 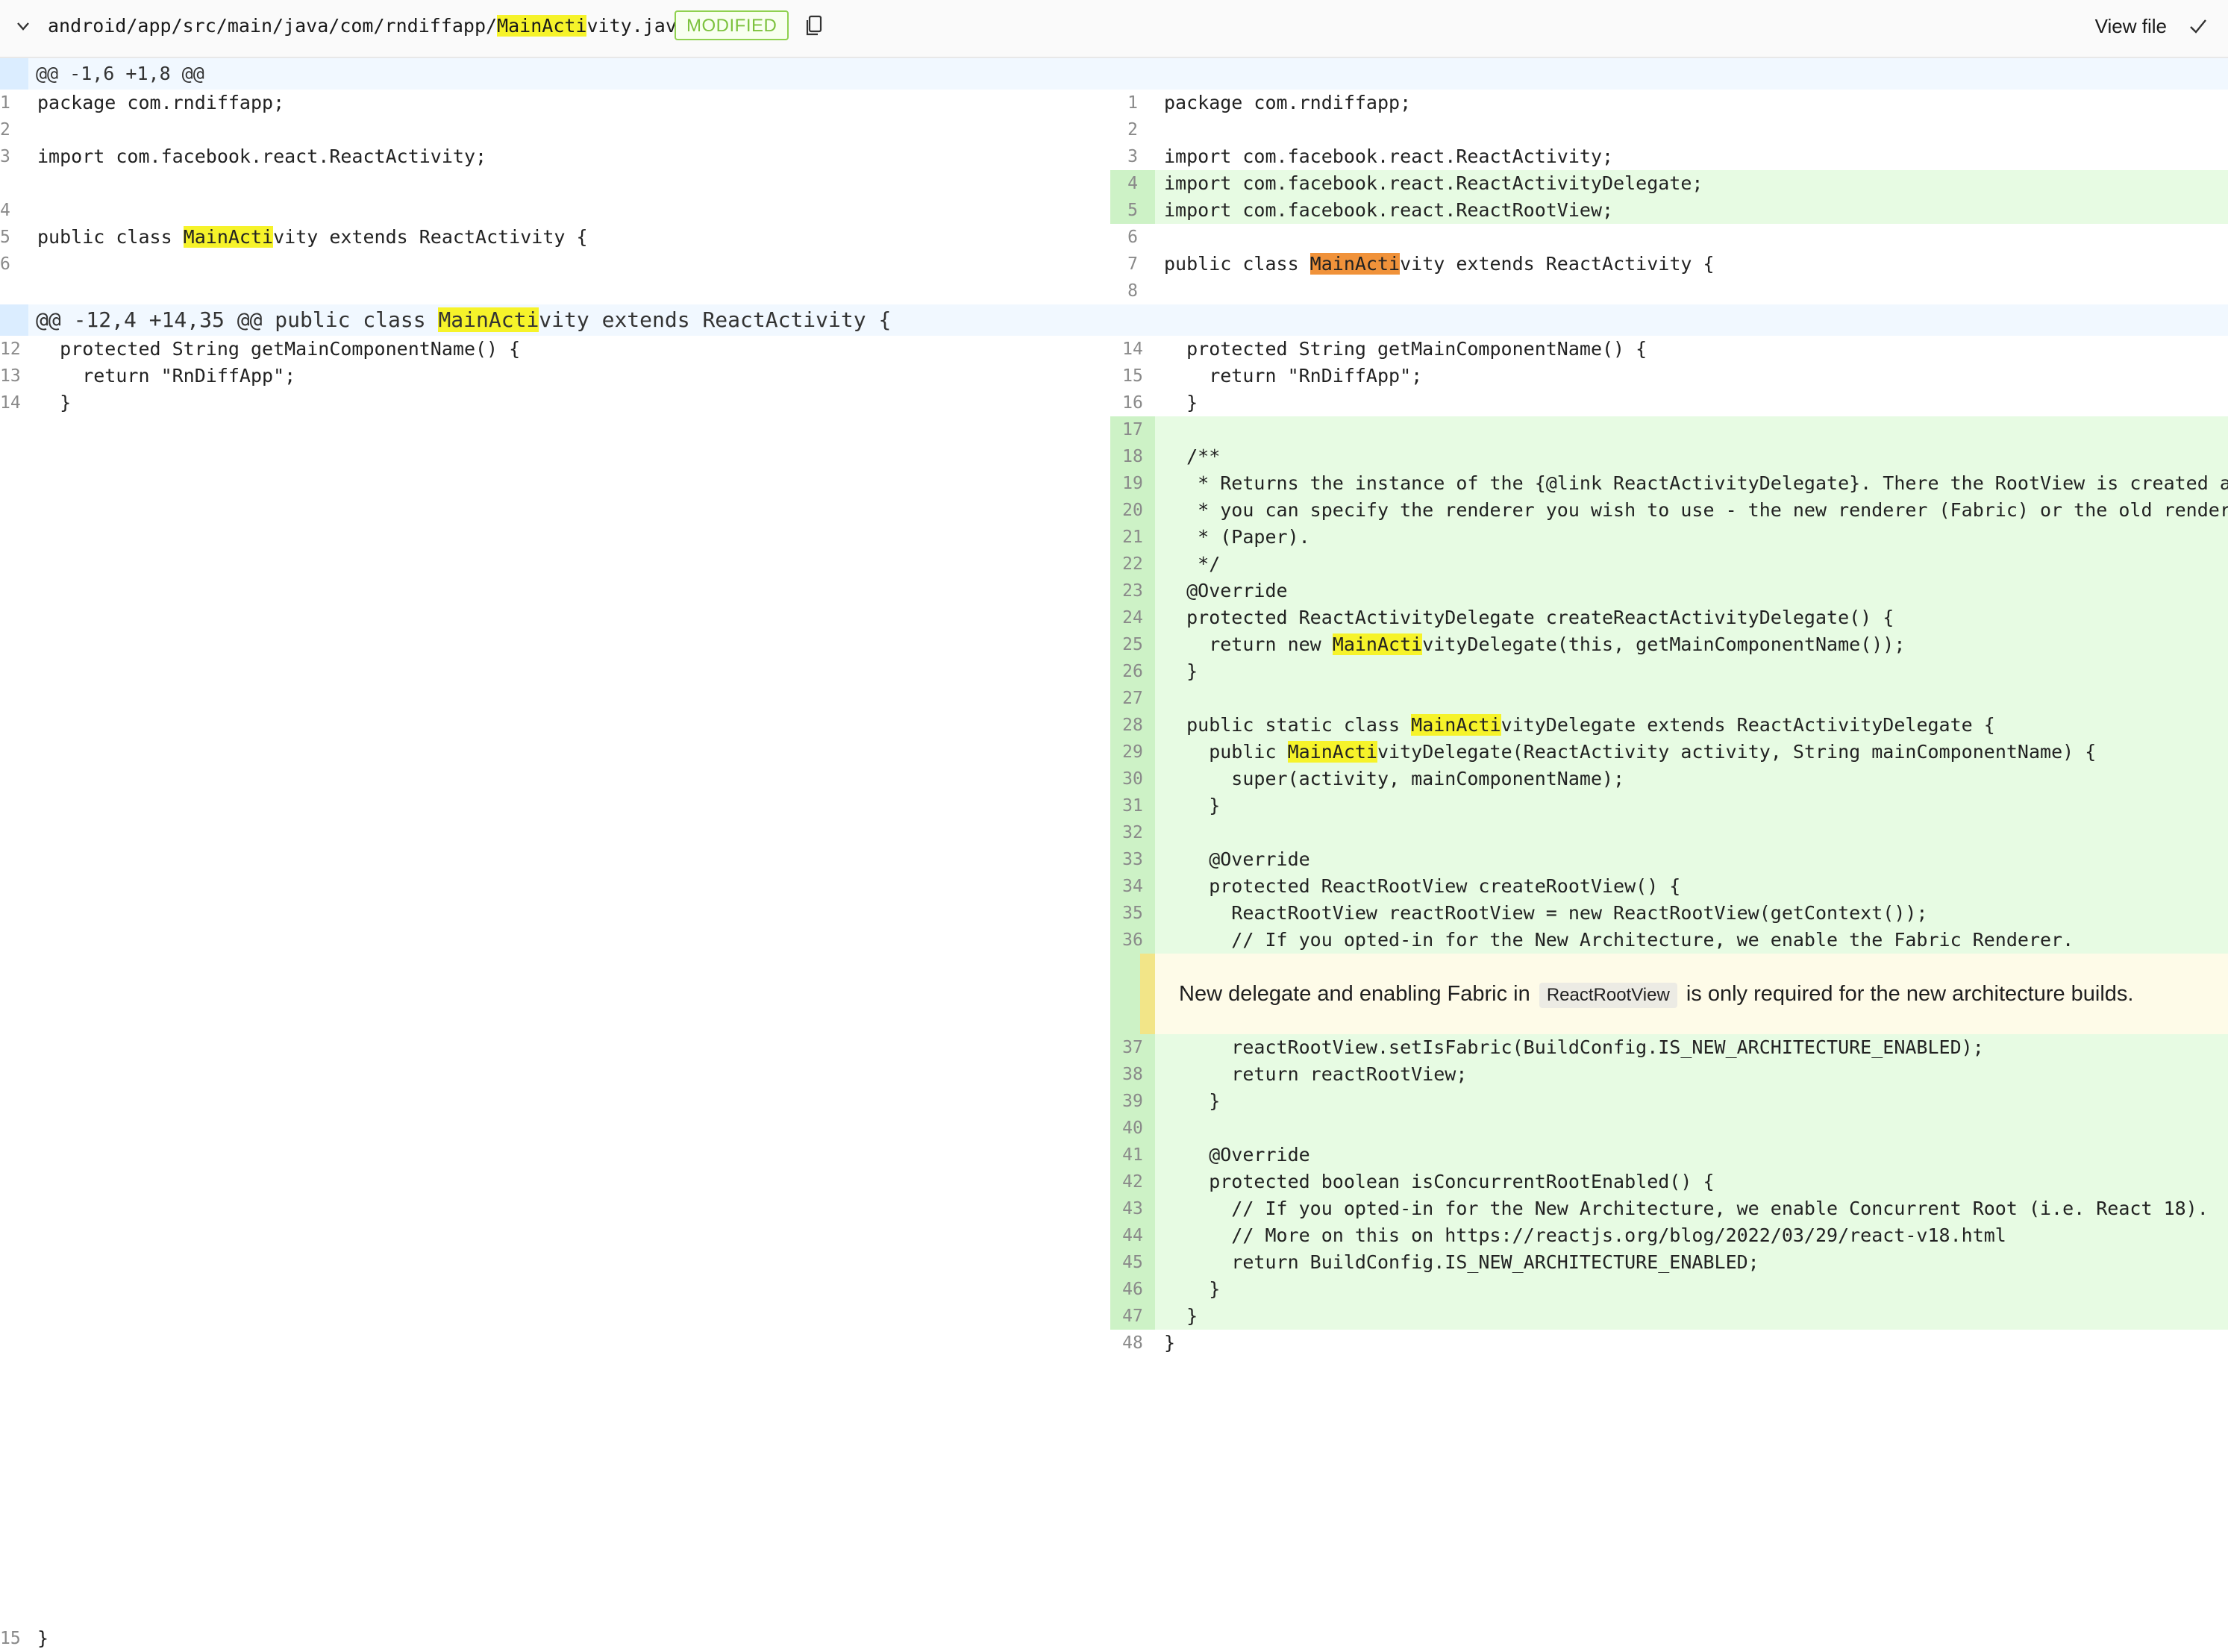 I want to click on line-number: 33, so click(x=1132, y=860).